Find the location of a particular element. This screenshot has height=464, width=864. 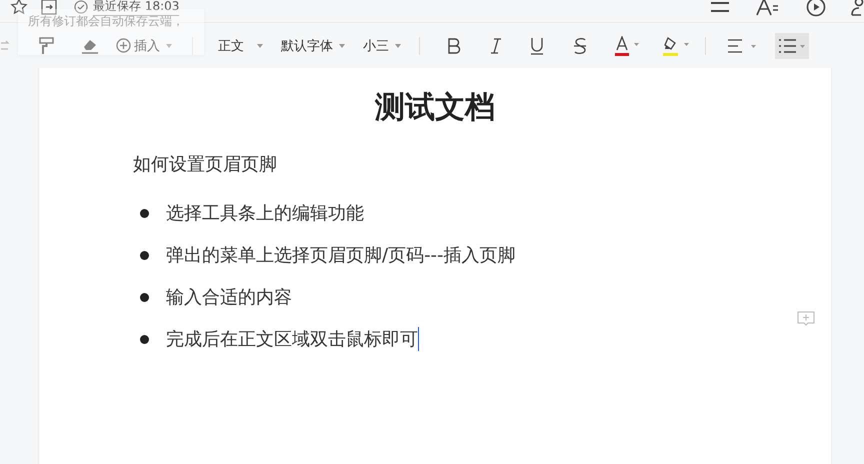

font-size-dropdown: 小三 is located at coordinates (382, 45).